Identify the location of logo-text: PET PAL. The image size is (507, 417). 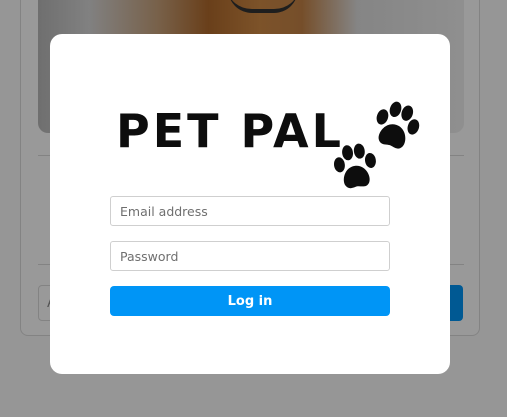
(230, 131).